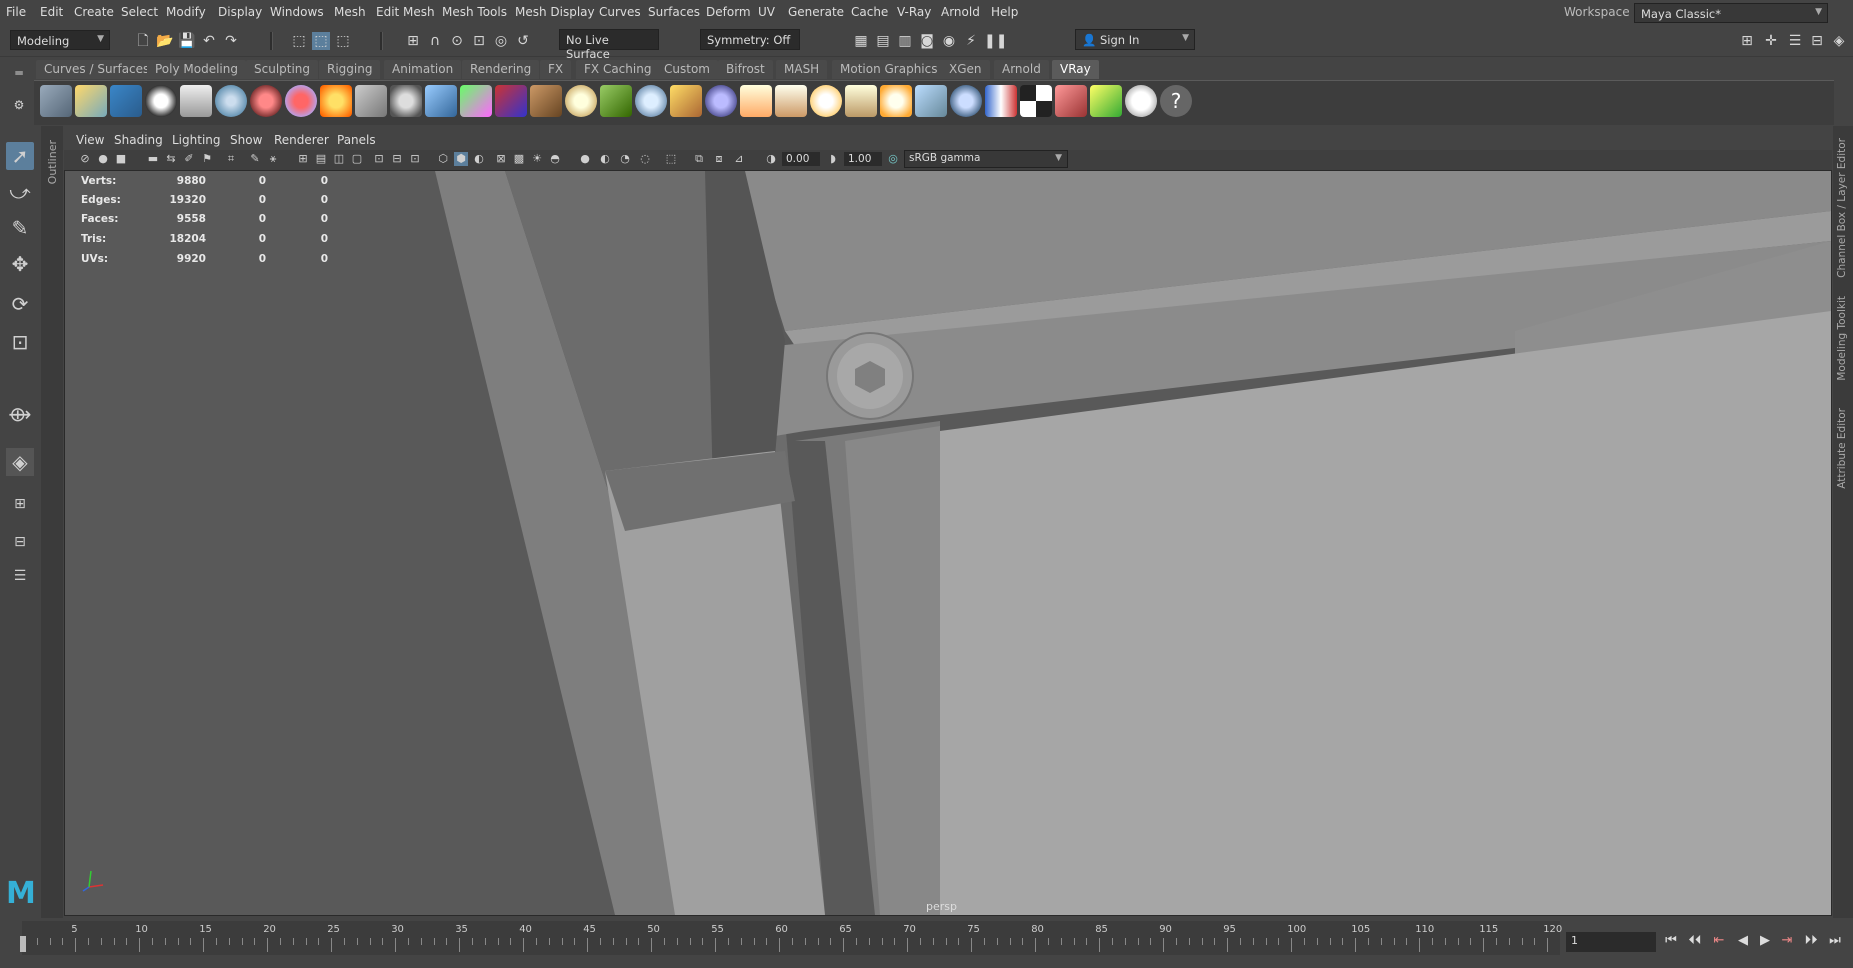 The width and height of the screenshot is (1853, 968). Describe the element at coordinates (91, 101) in the screenshot. I see `vray-render-view-icon` at that location.